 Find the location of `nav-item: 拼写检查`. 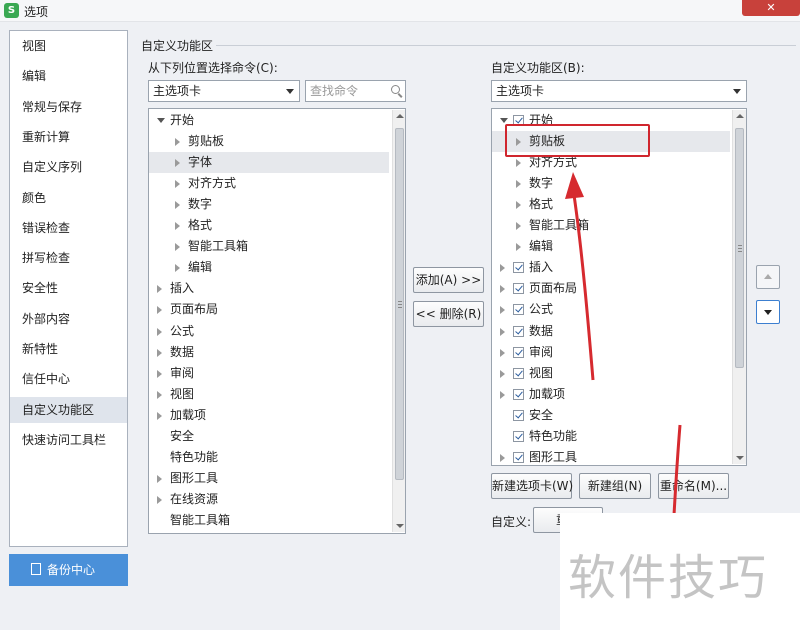

nav-item: 拼写检查 is located at coordinates (68, 258).